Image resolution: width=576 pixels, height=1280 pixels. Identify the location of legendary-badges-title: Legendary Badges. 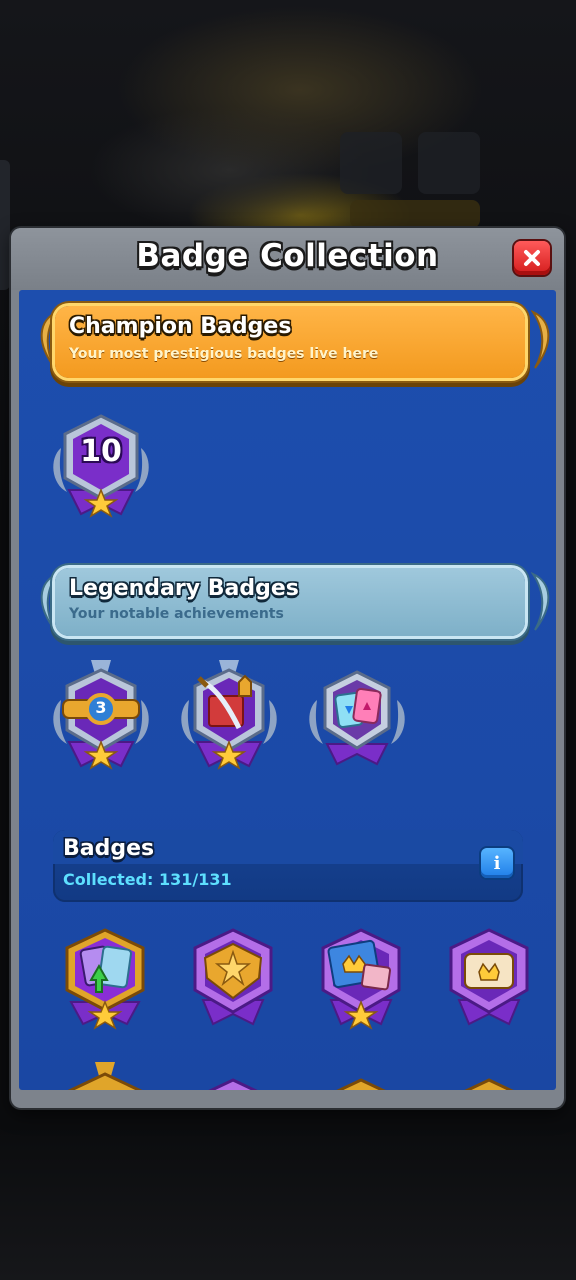
(184, 588).